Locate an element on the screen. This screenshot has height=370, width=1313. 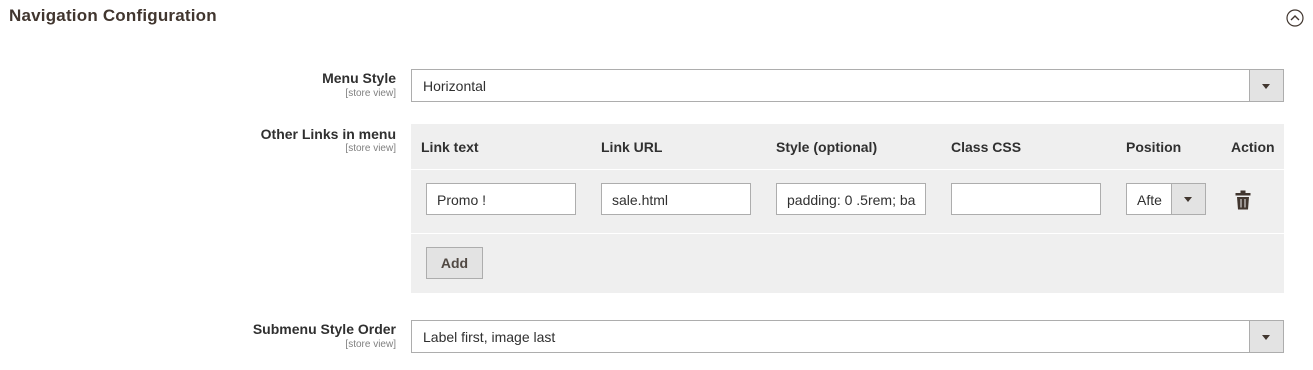
submenu-style-order-scope: [store view] is located at coordinates (370, 344).